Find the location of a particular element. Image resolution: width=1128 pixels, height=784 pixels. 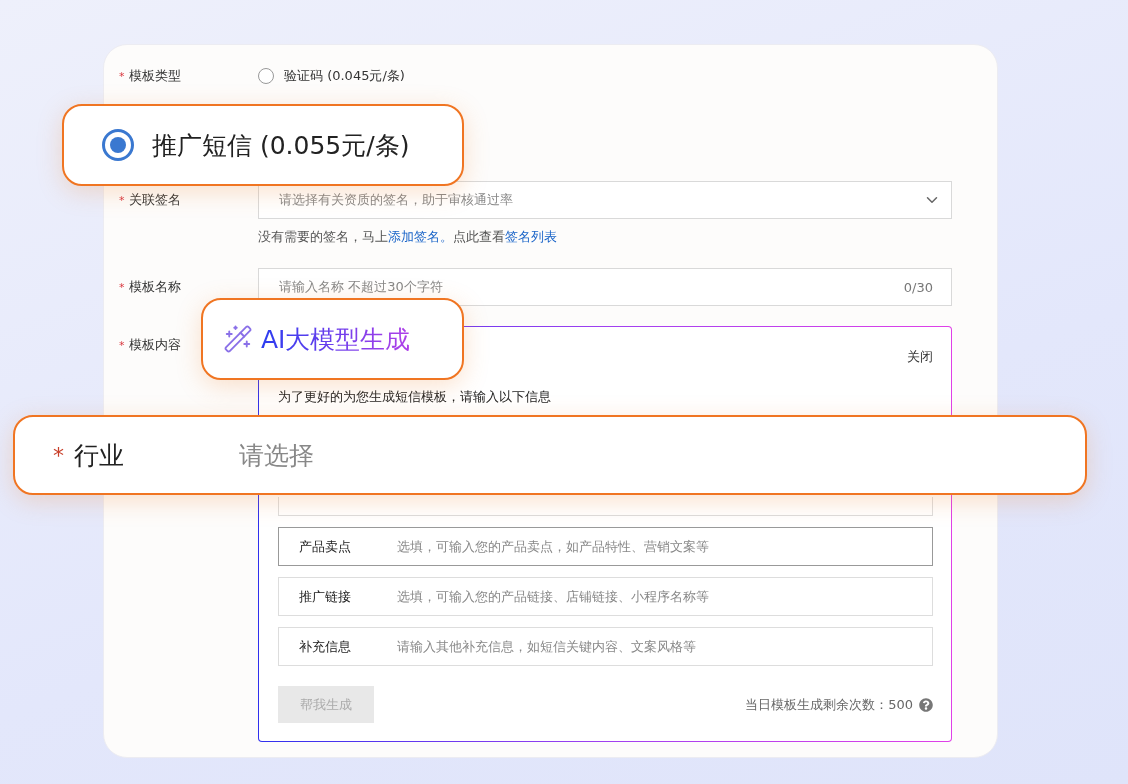

field-label: 模板类型 is located at coordinates (154, 76).